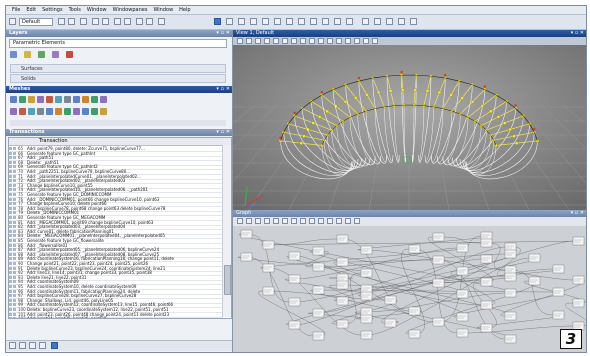 The width and height of the screenshot is (590, 356). I want to click on new-icon, so click(61, 21).